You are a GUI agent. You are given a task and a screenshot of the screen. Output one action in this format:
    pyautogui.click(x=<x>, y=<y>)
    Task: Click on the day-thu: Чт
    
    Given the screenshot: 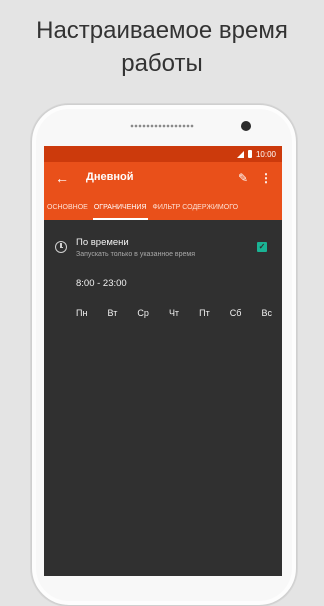 What is the action you would take?
    pyautogui.click(x=174, y=313)
    